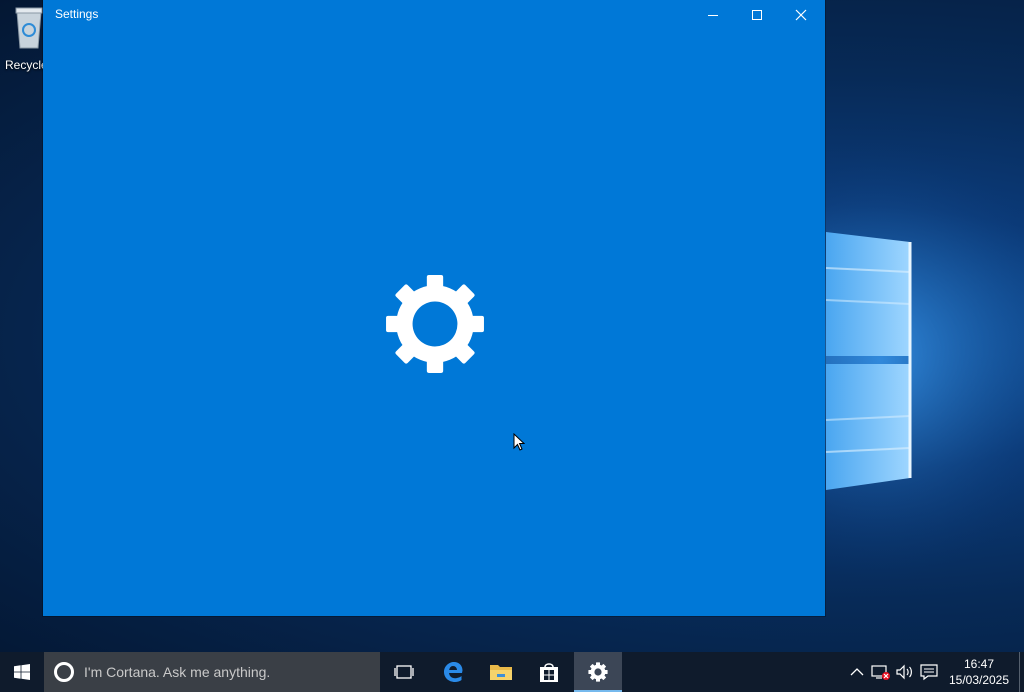 This screenshot has width=1024, height=692. I want to click on start-button, so click(22, 672).